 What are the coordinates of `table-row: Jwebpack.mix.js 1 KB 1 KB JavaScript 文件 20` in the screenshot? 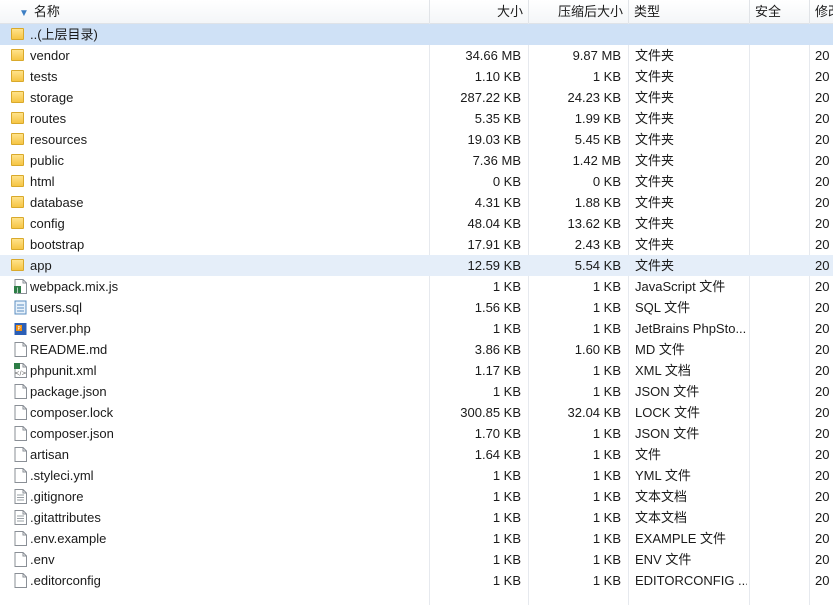 It's located at (416, 286).